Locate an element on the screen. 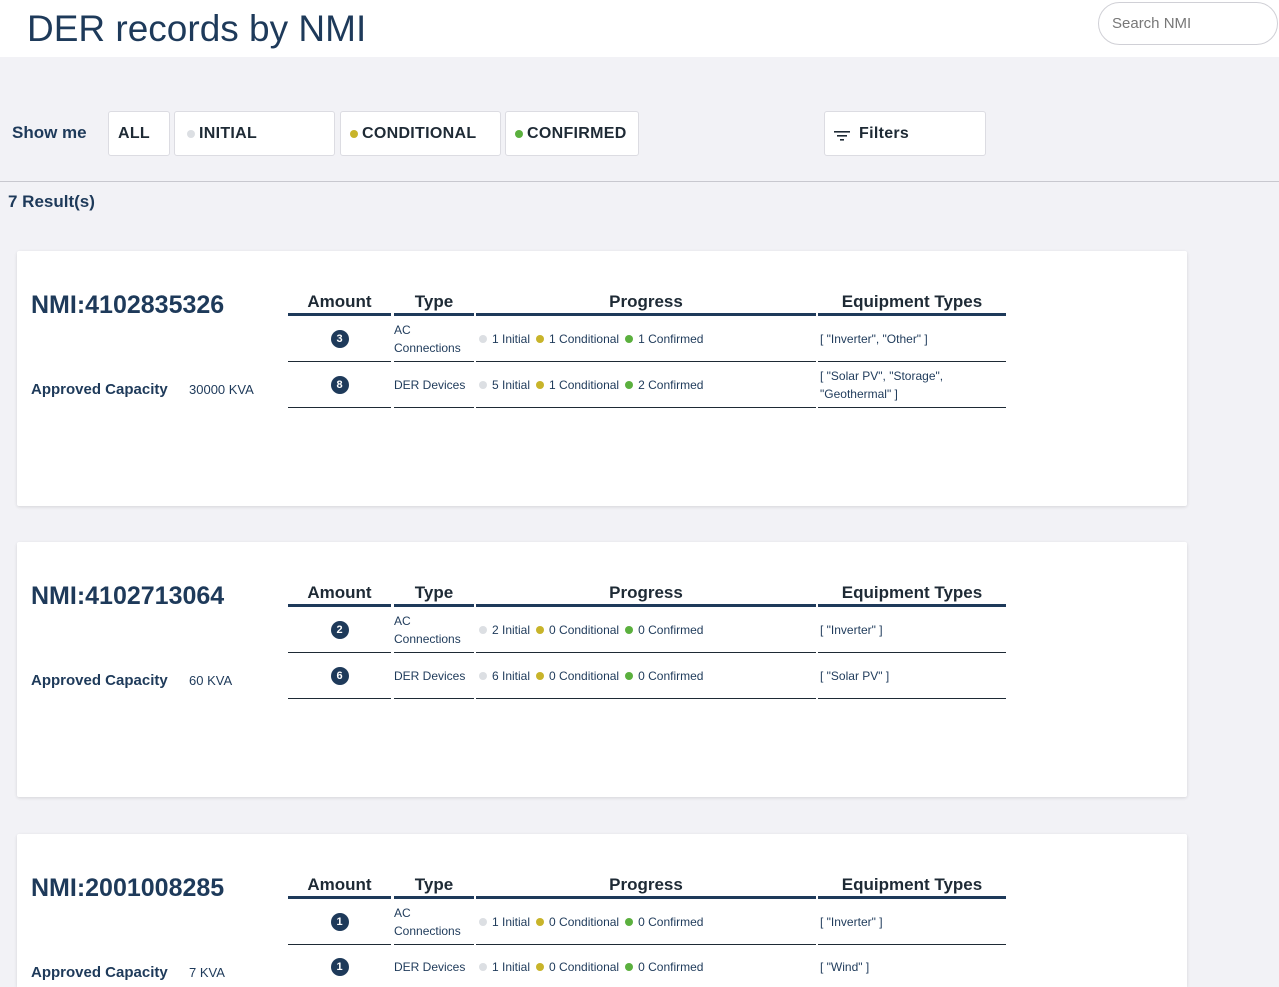  amount-badge: 3 is located at coordinates (339, 339).